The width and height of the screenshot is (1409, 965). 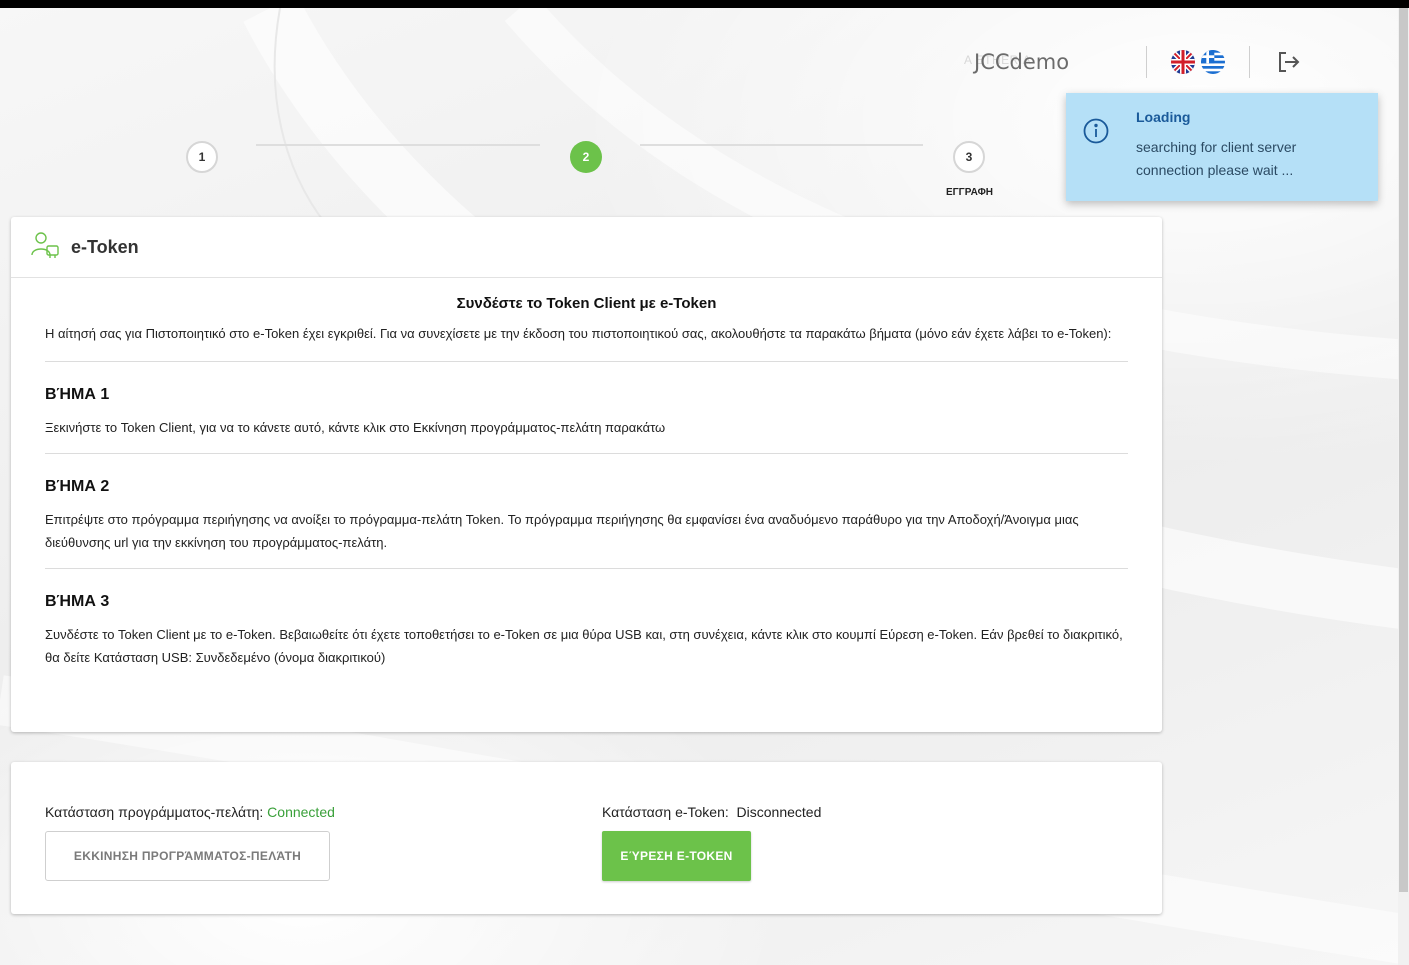 What do you see at coordinates (1163, 117) in the screenshot?
I see `toast-title: Loading` at bounding box center [1163, 117].